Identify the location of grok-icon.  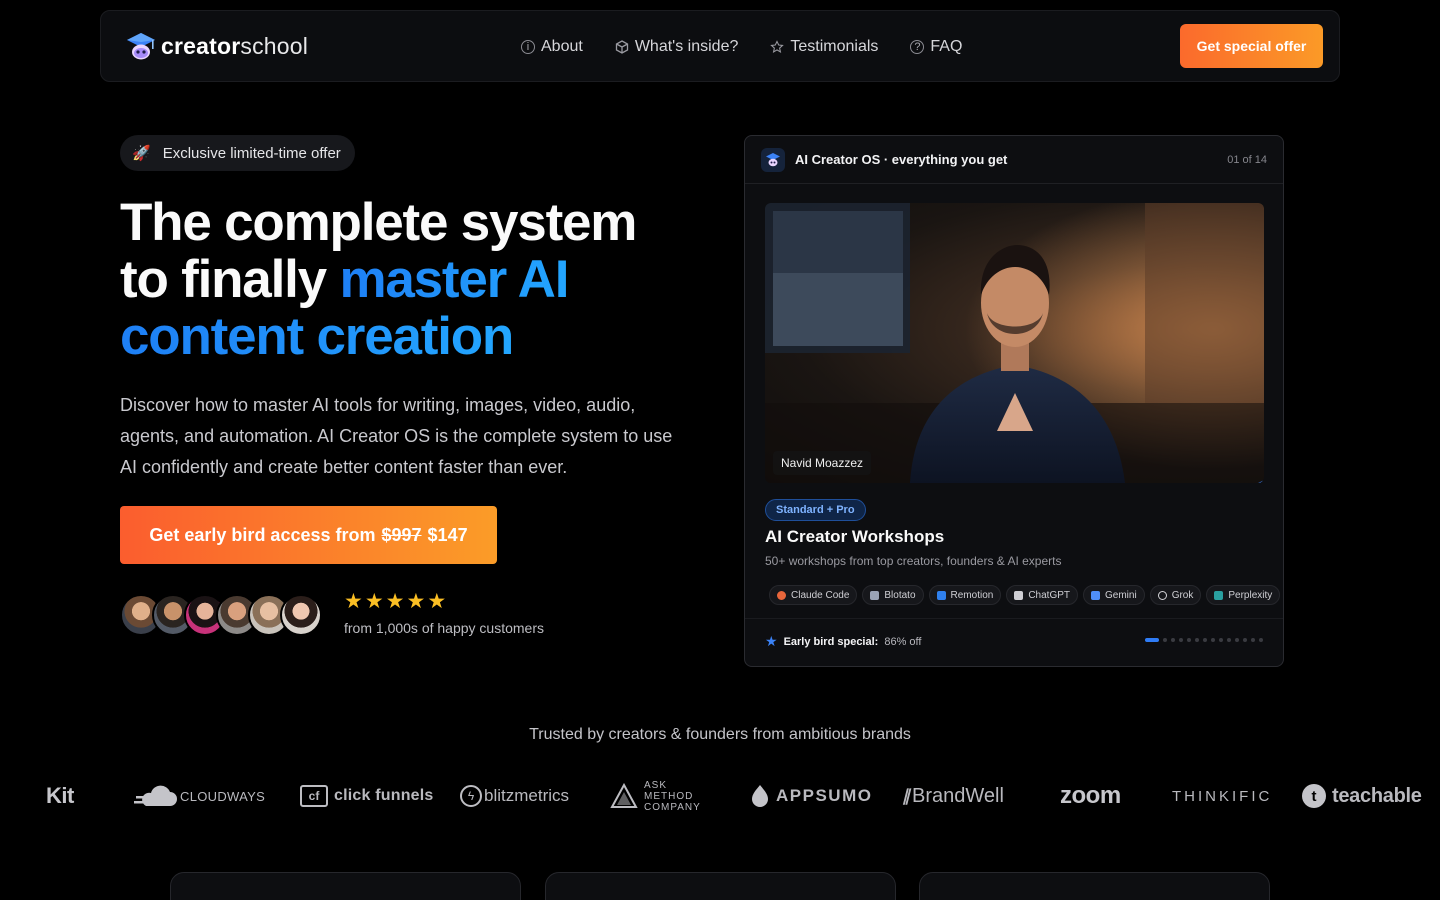
(1162, 595).